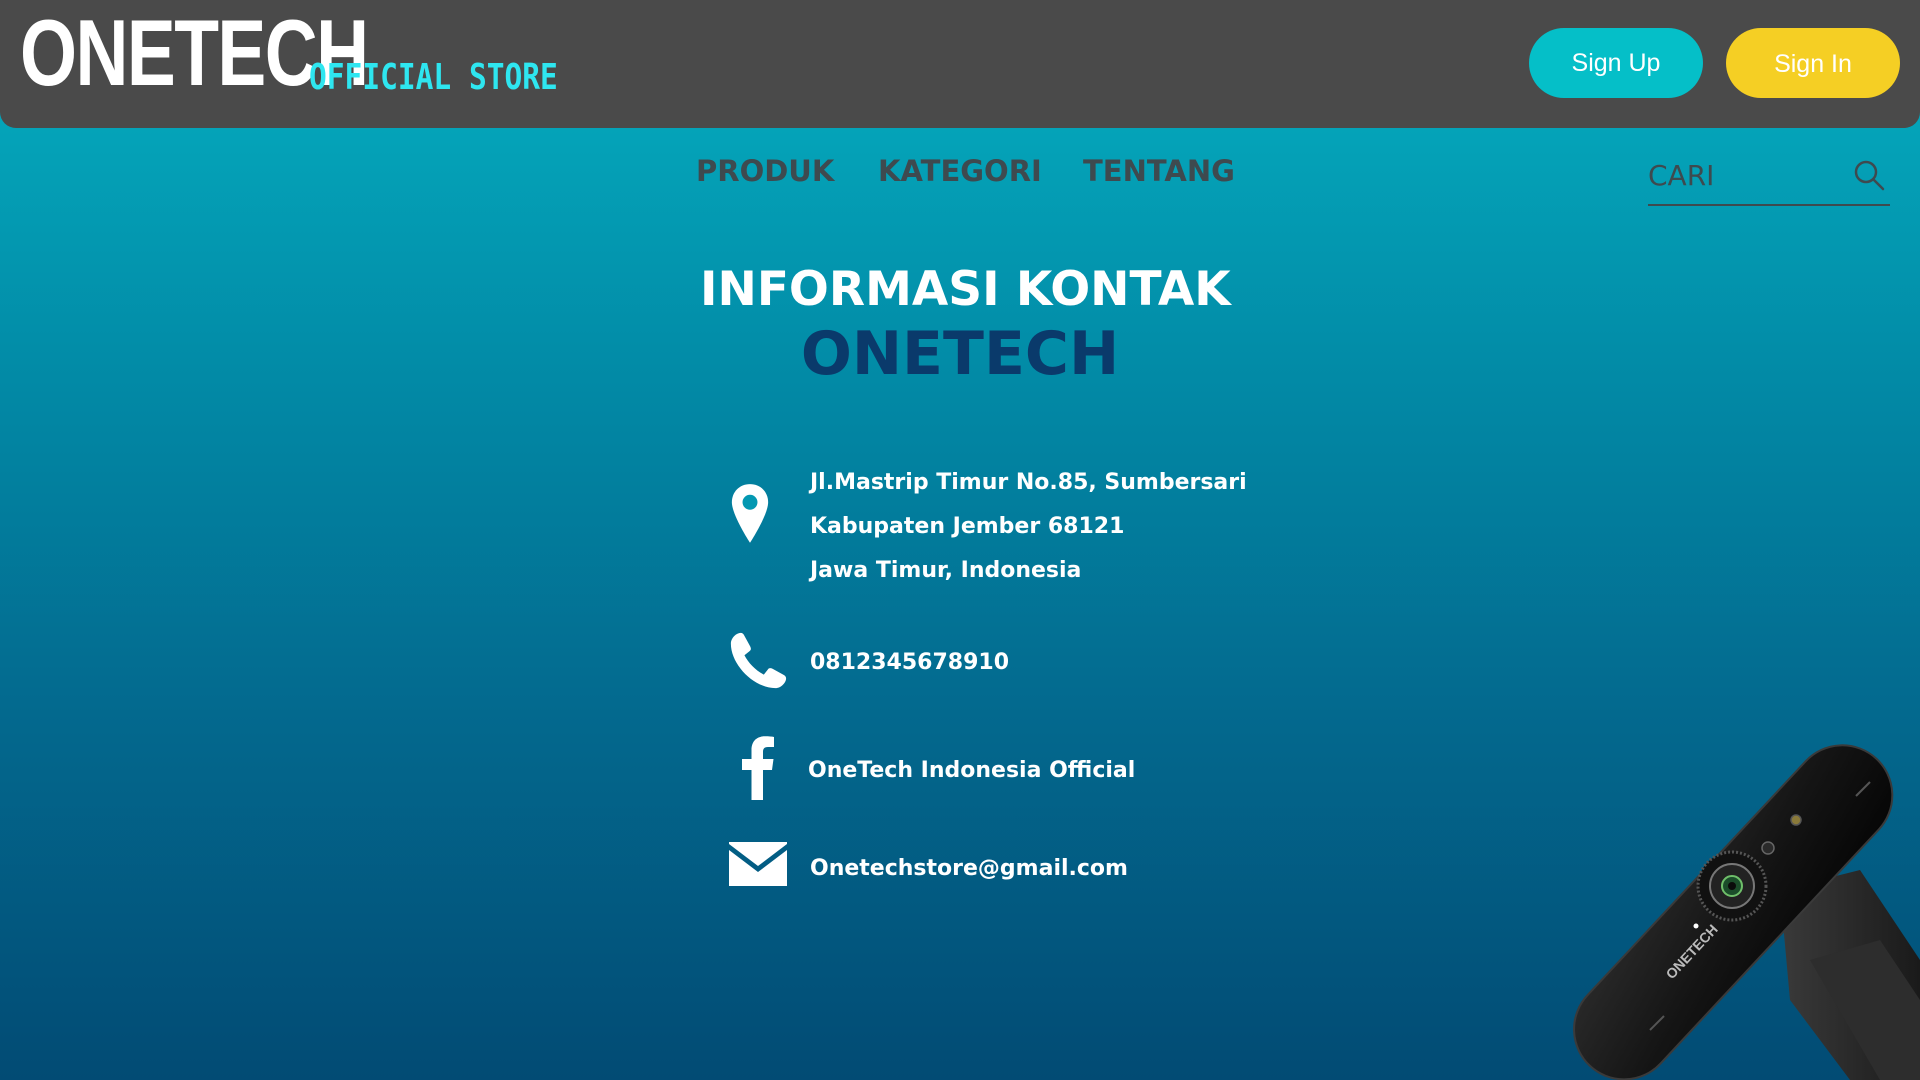 The width and height of the screenshot is (1920, 1080). Describe the element at coordinates (750, 513) in the screenshot. I see `map-pin-icon` at that location.